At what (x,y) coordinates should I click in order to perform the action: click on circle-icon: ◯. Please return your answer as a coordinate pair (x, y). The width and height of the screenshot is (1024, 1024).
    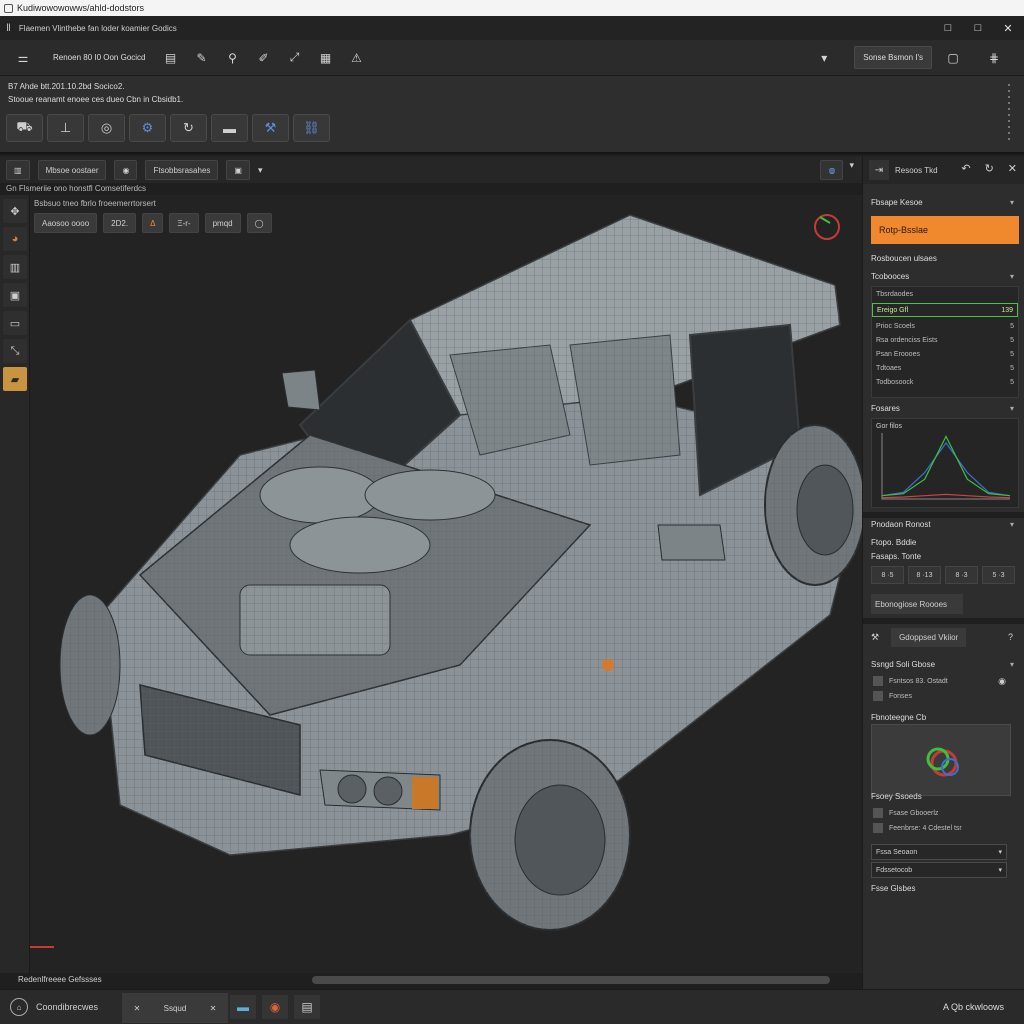
    Looking at the image, I should click on (259, 223).